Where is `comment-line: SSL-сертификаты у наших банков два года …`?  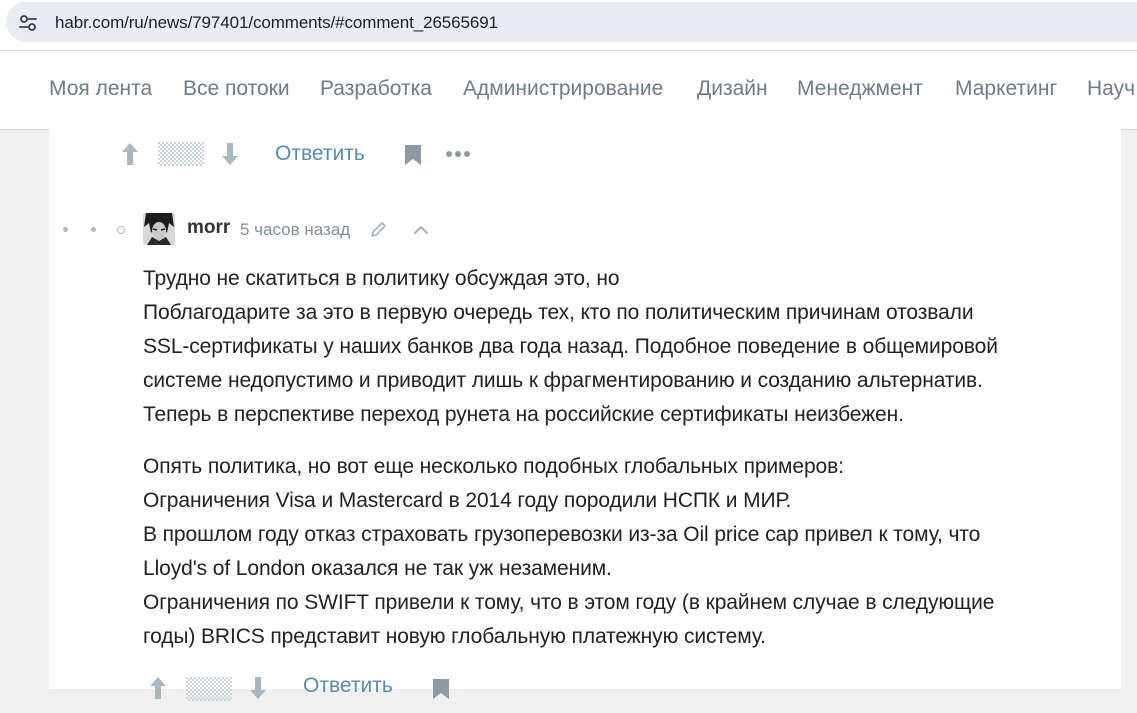 comment-line: SSL-сертификаты у наших банков два года … is located at coordinates (570, 346).